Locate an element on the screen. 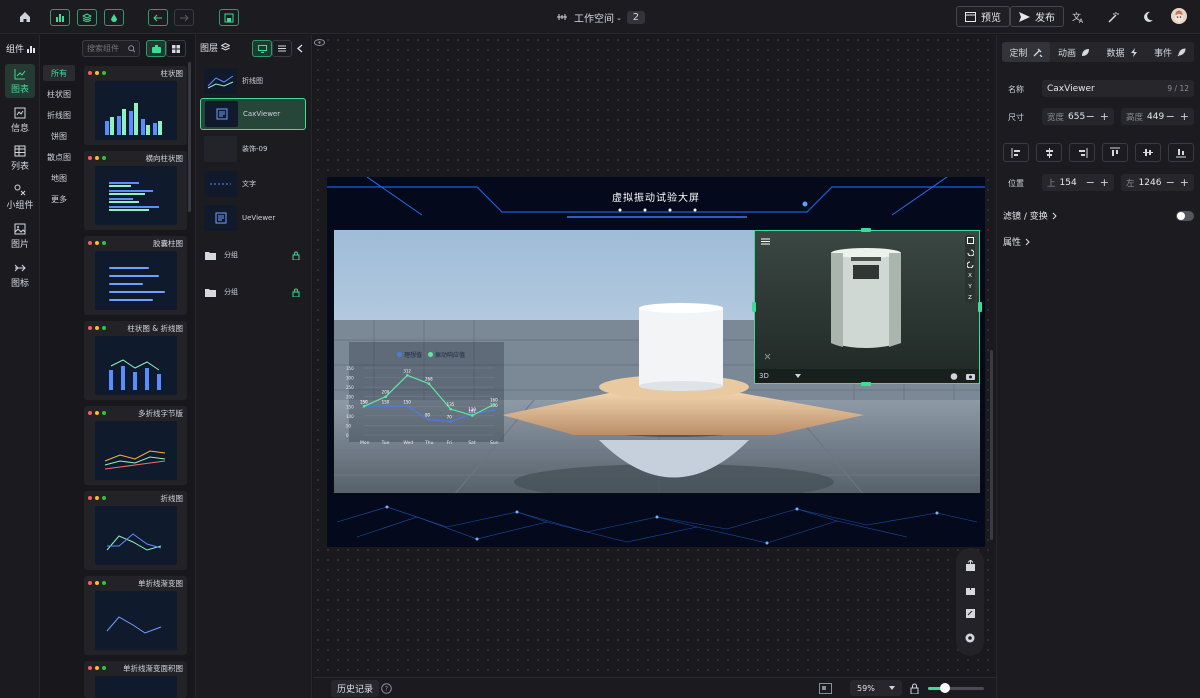  width-stepper: 宽度 655 − + is located at coordinates (1078, 116).